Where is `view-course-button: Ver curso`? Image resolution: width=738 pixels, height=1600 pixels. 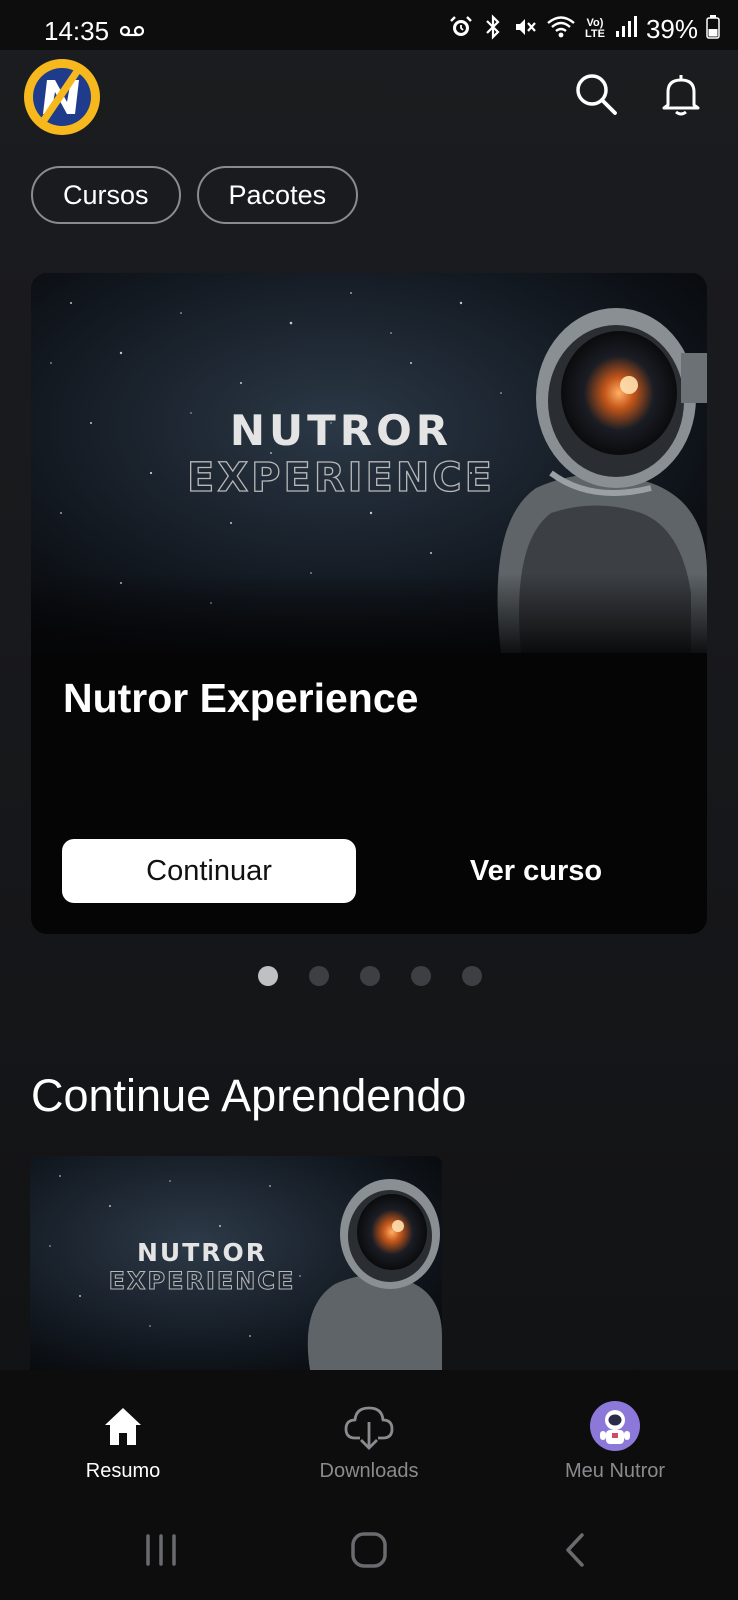
view-course-button: Ver curso is located at coordinates (536, 871).